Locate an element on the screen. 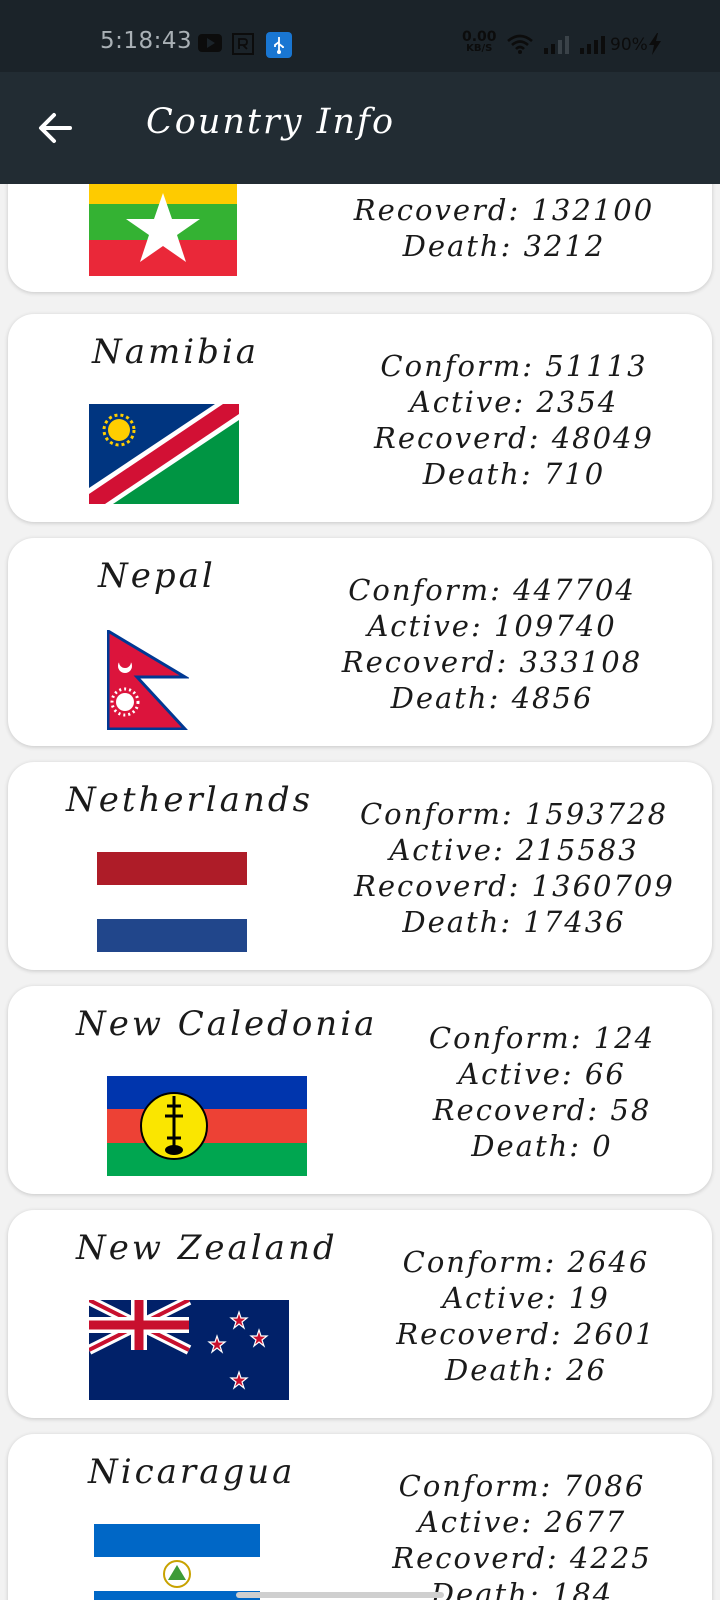  active-value: 2677 is located at coordinates (585, 1522).